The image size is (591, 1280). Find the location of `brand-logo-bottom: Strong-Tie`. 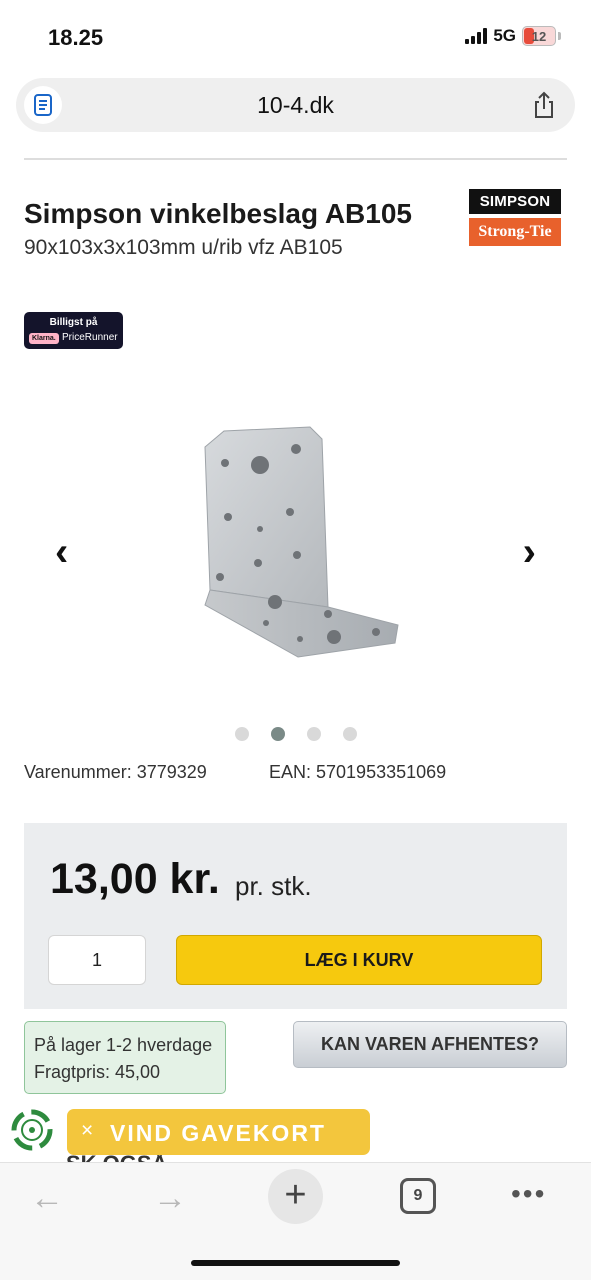

brand-logo-bottom: Strong-Tie is located at coordinates (515, 232).